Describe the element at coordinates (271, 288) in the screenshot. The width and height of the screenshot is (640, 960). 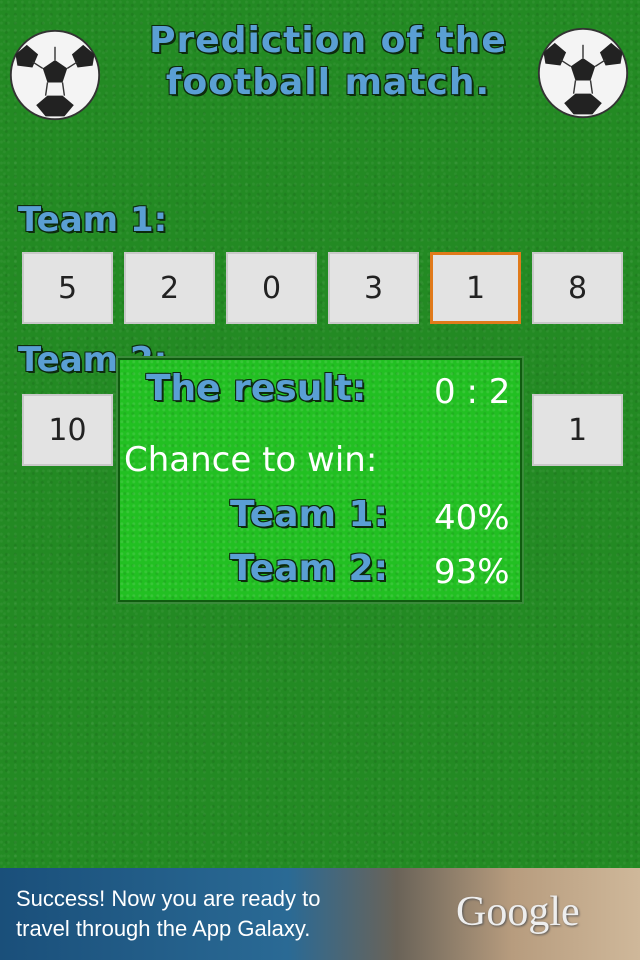
I see `team-1-score-button: 0` at that location.